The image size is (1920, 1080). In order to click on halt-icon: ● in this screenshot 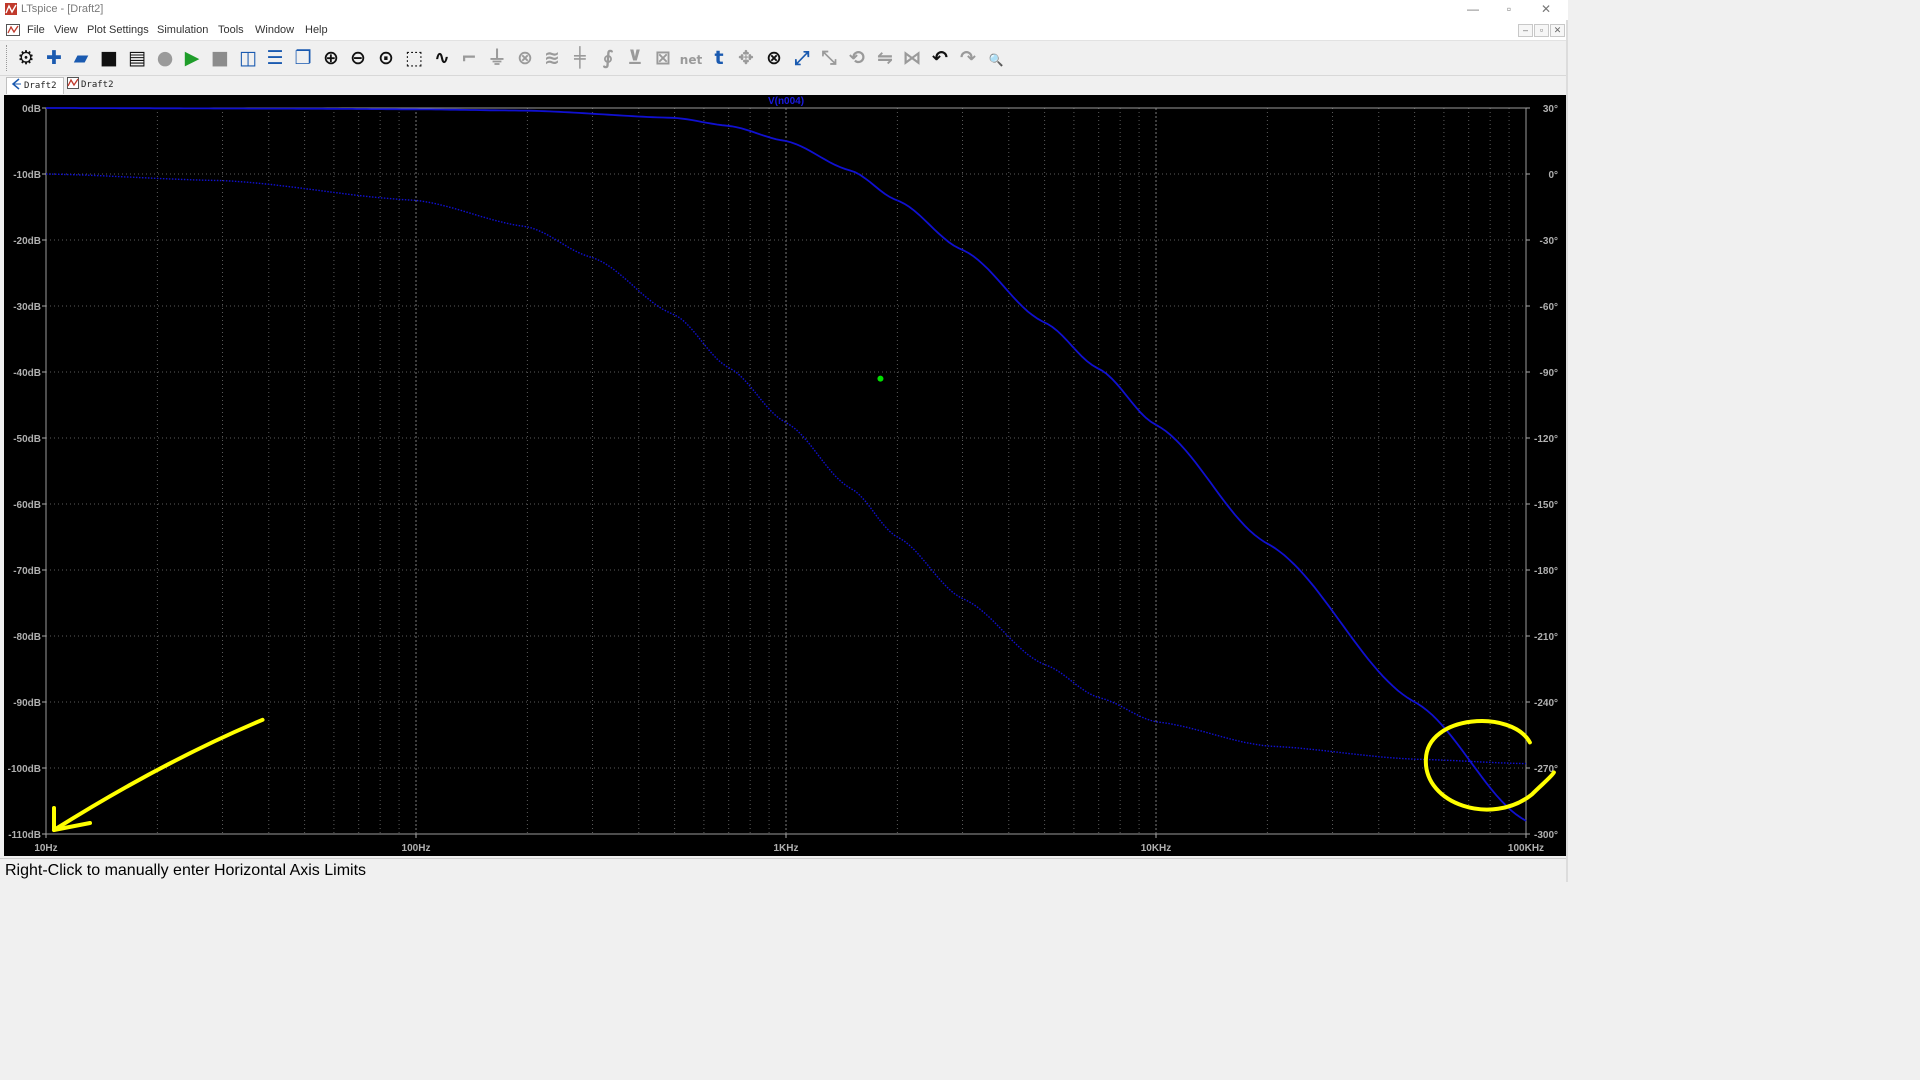, I will do `click(164, 58)`.